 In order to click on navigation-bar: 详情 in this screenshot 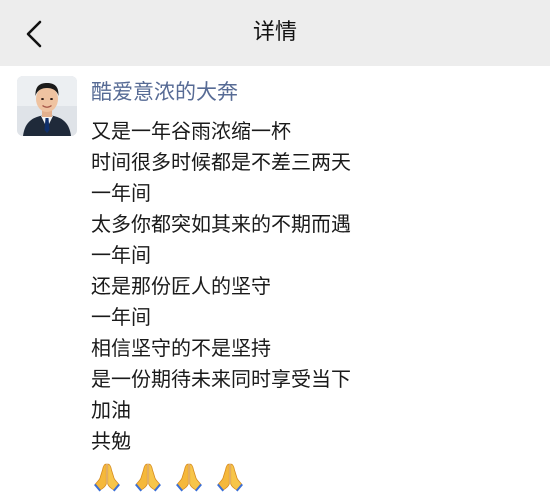, I will do `click(275, 33)`.